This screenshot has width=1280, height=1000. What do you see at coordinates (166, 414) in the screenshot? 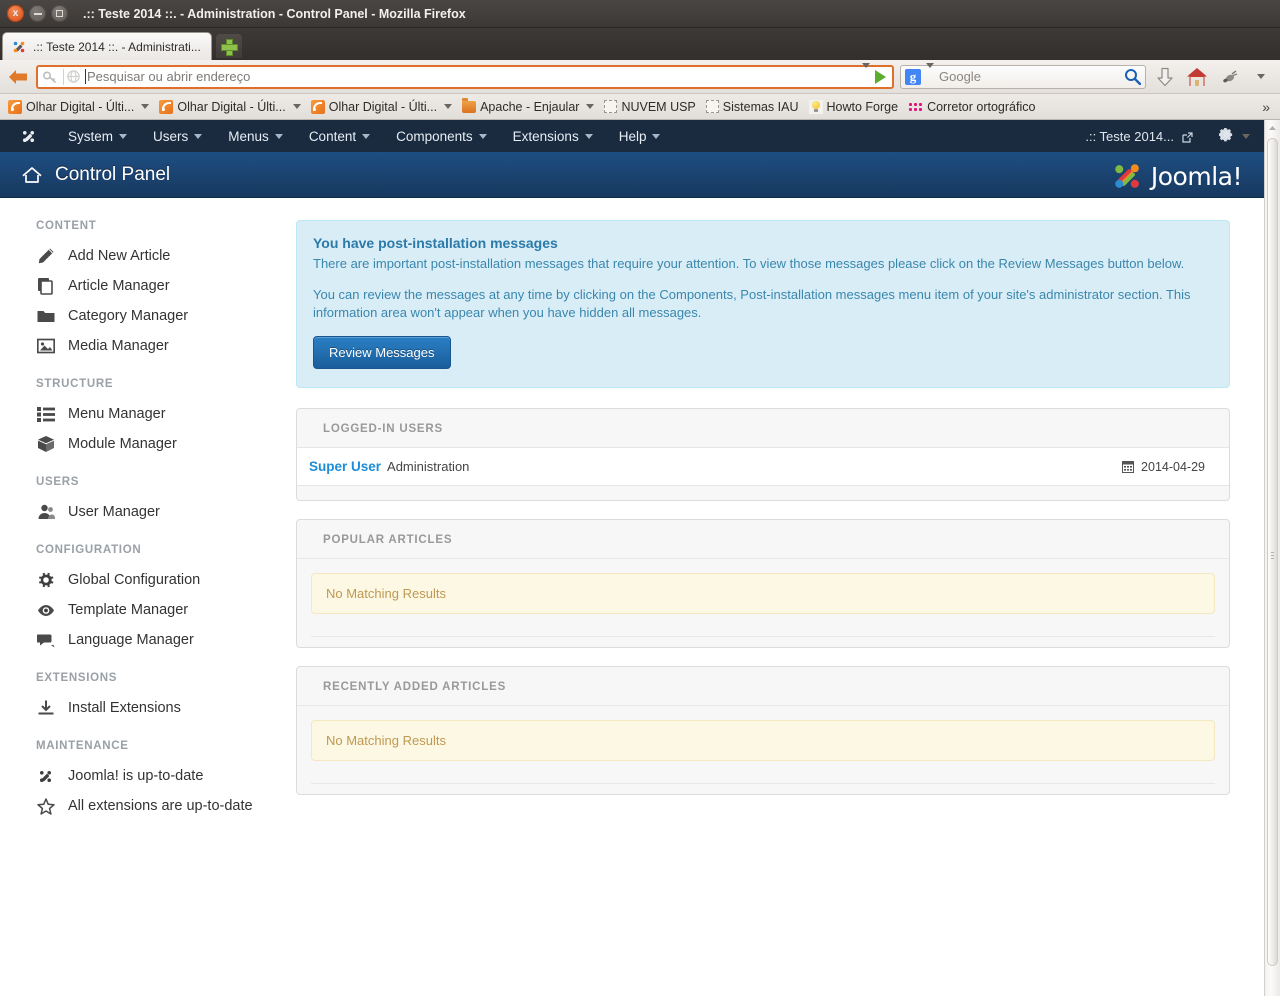
I see `sidebar-item-menu-manager: Menu Manager` at bounding box center [166, 414].